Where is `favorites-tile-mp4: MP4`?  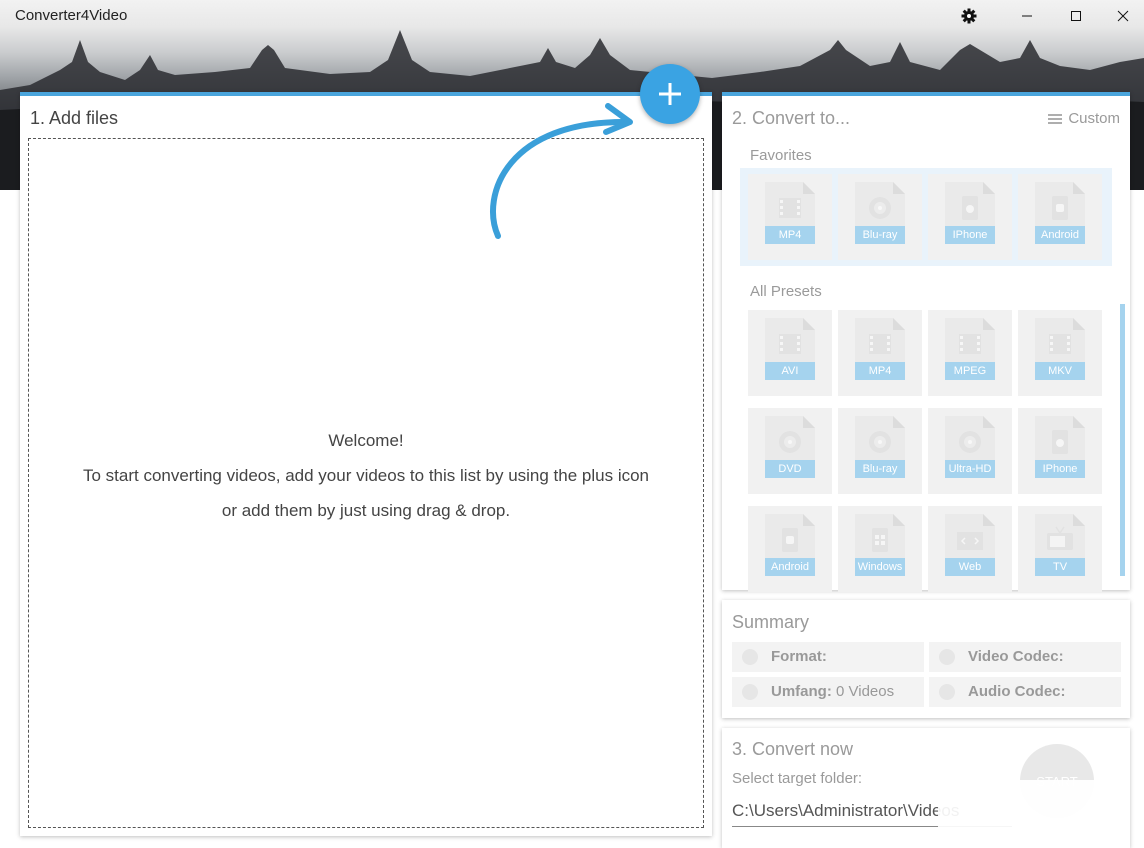
favorites-tile-mp4: MP4 is located at coordinates (790, 217).